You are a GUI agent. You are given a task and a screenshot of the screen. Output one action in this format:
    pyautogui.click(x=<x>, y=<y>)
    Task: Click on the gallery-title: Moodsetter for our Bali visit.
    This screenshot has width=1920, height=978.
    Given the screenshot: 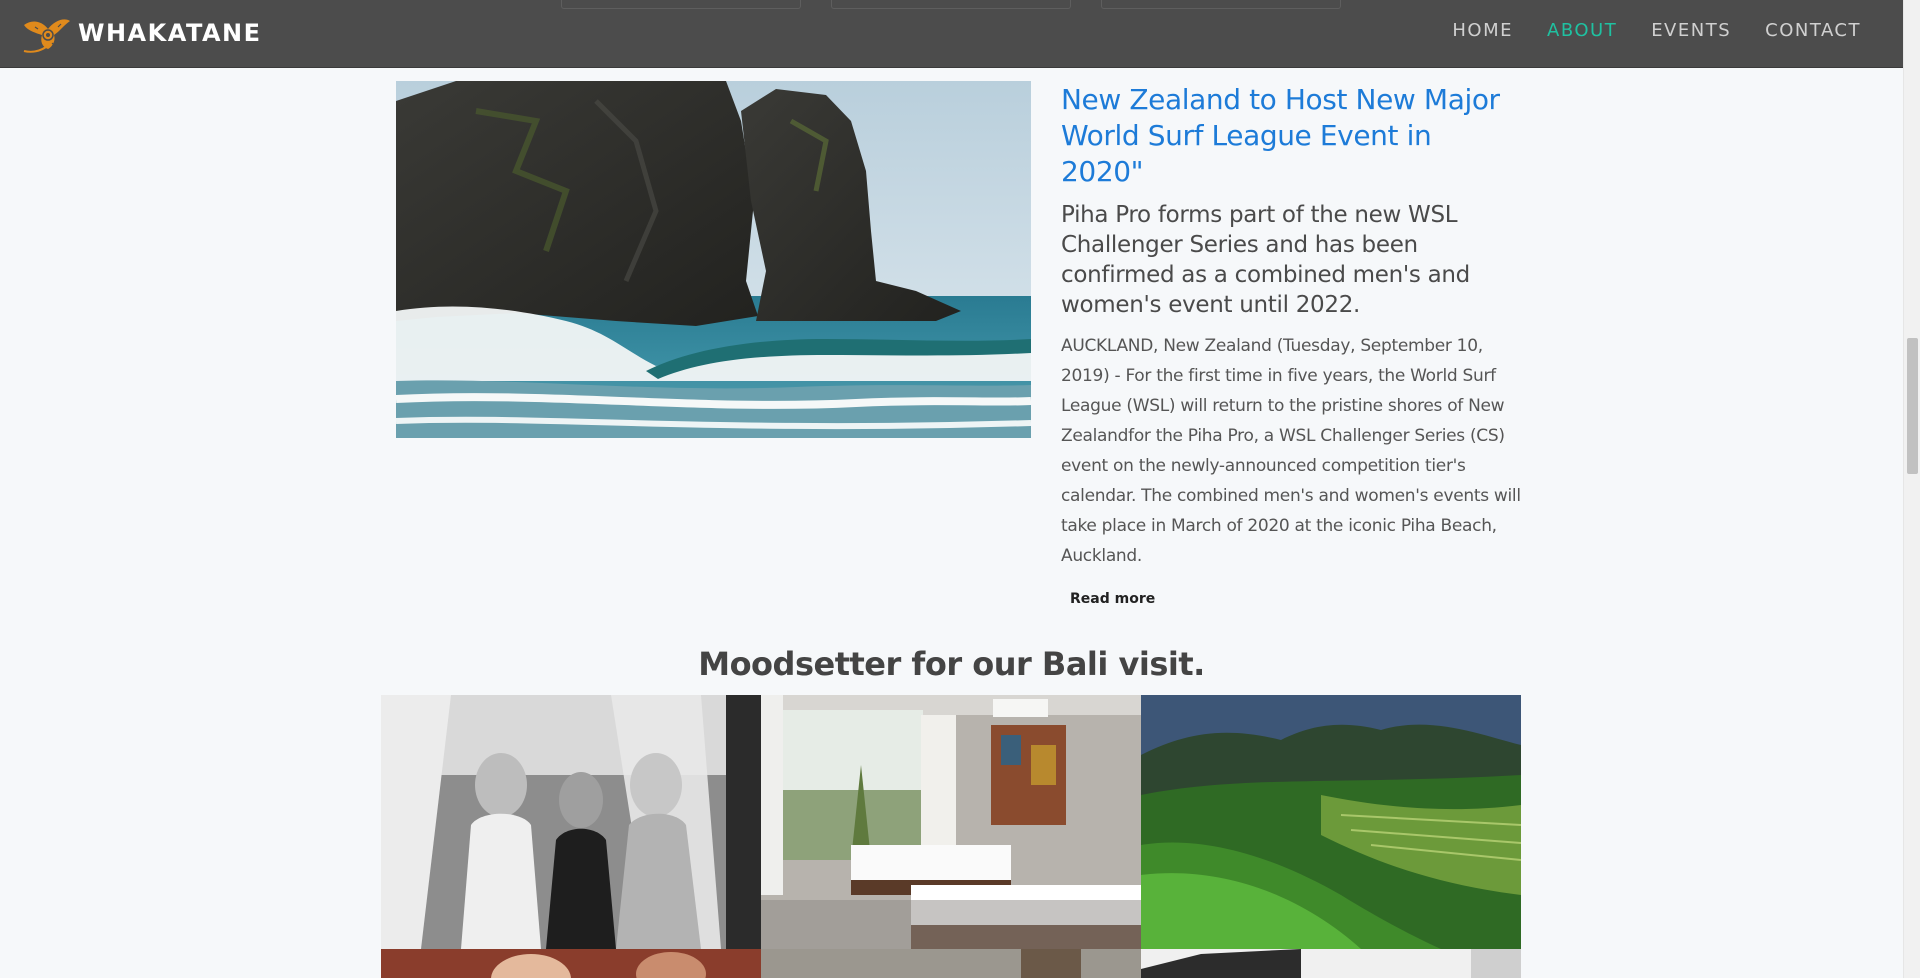 What is the action you would take?
    pyautogui.click(x=951, y=664)
    